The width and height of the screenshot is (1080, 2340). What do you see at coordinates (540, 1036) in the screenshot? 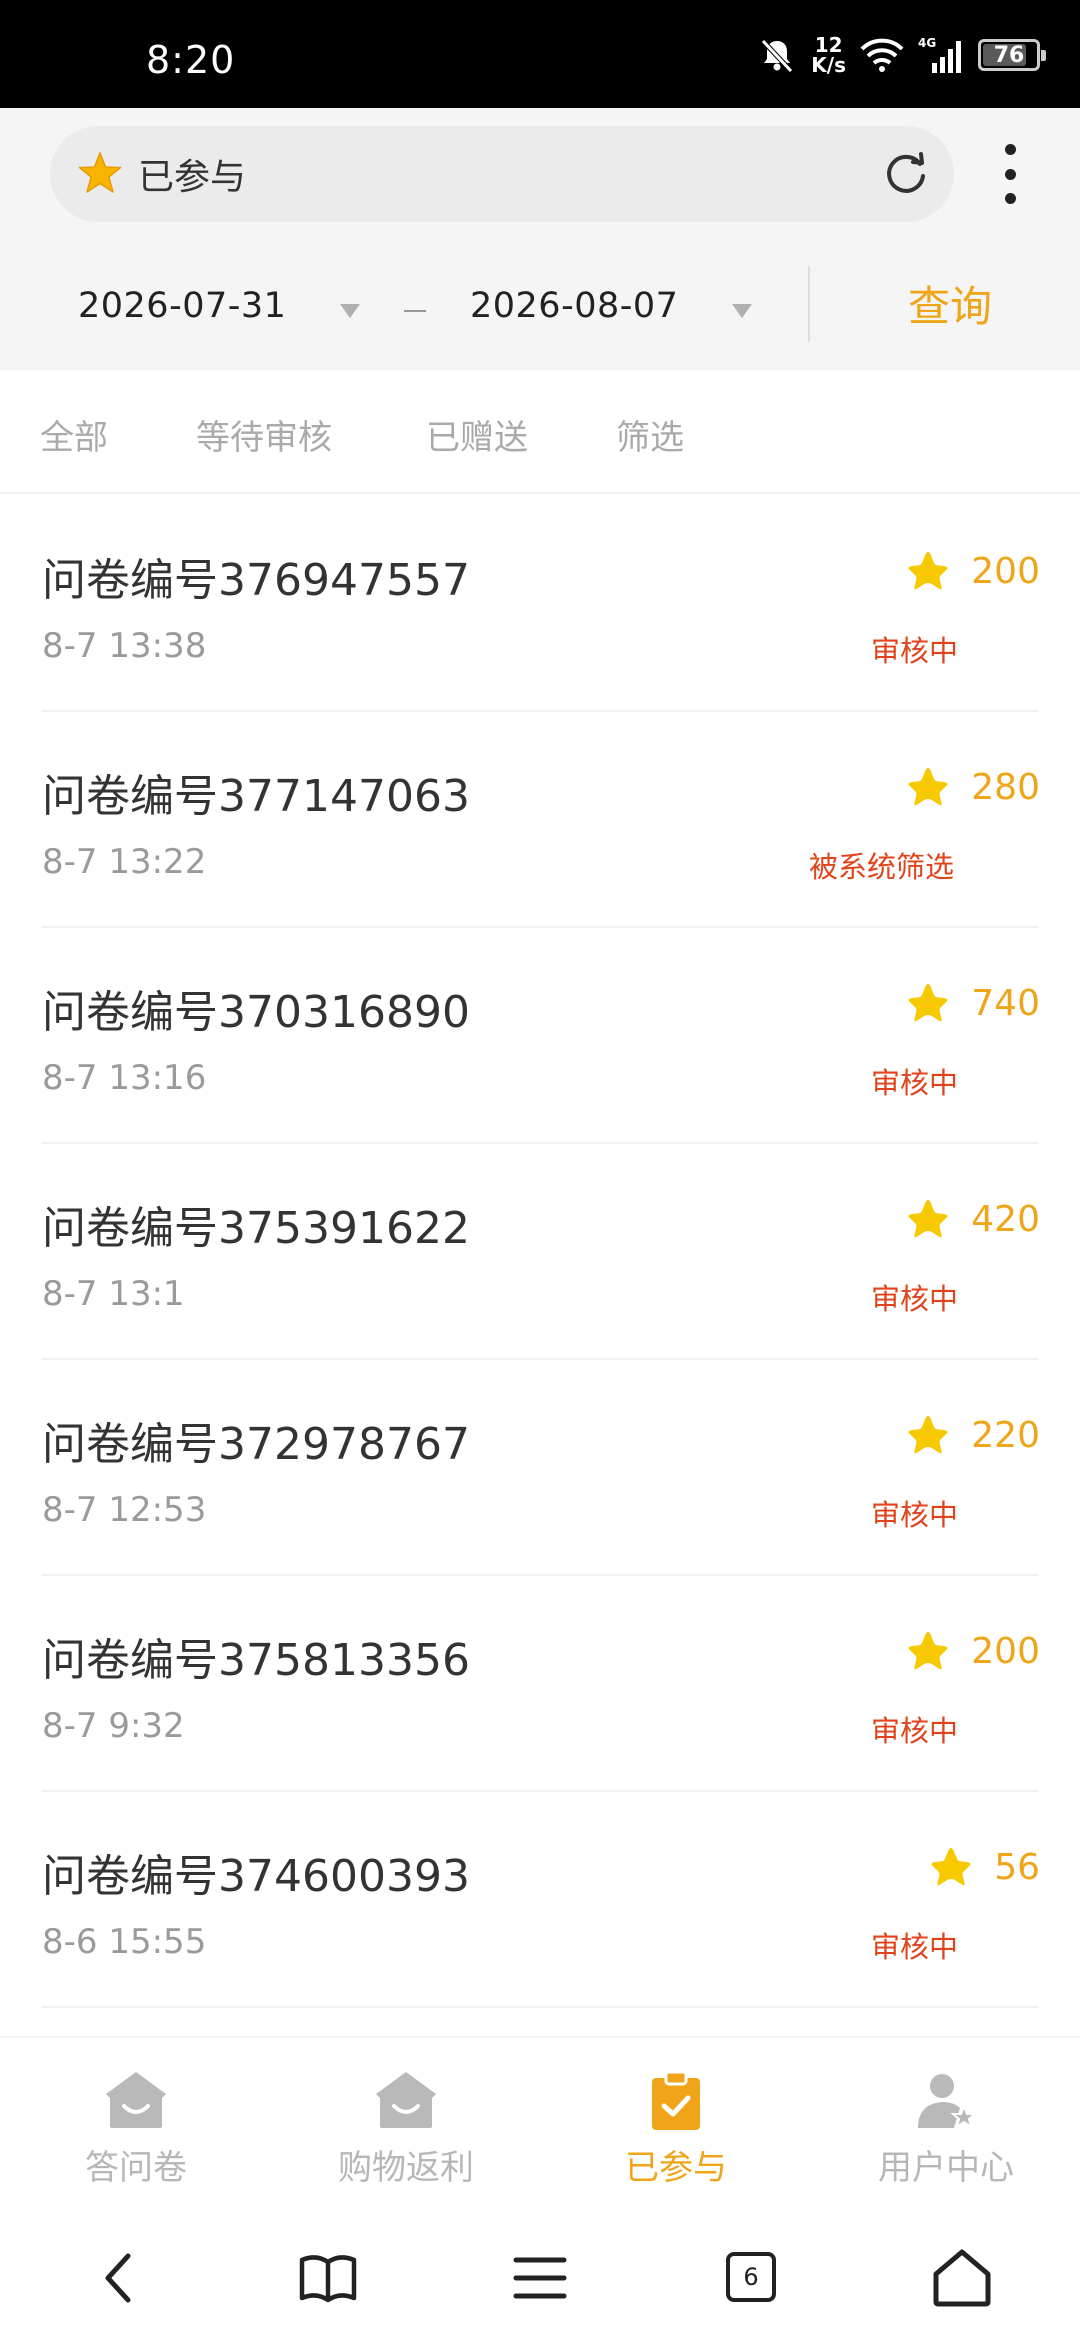
I see `list-item: 问卷编号370316890 8-7 13:16 740 审核中` at bounding box center [540, 1036].